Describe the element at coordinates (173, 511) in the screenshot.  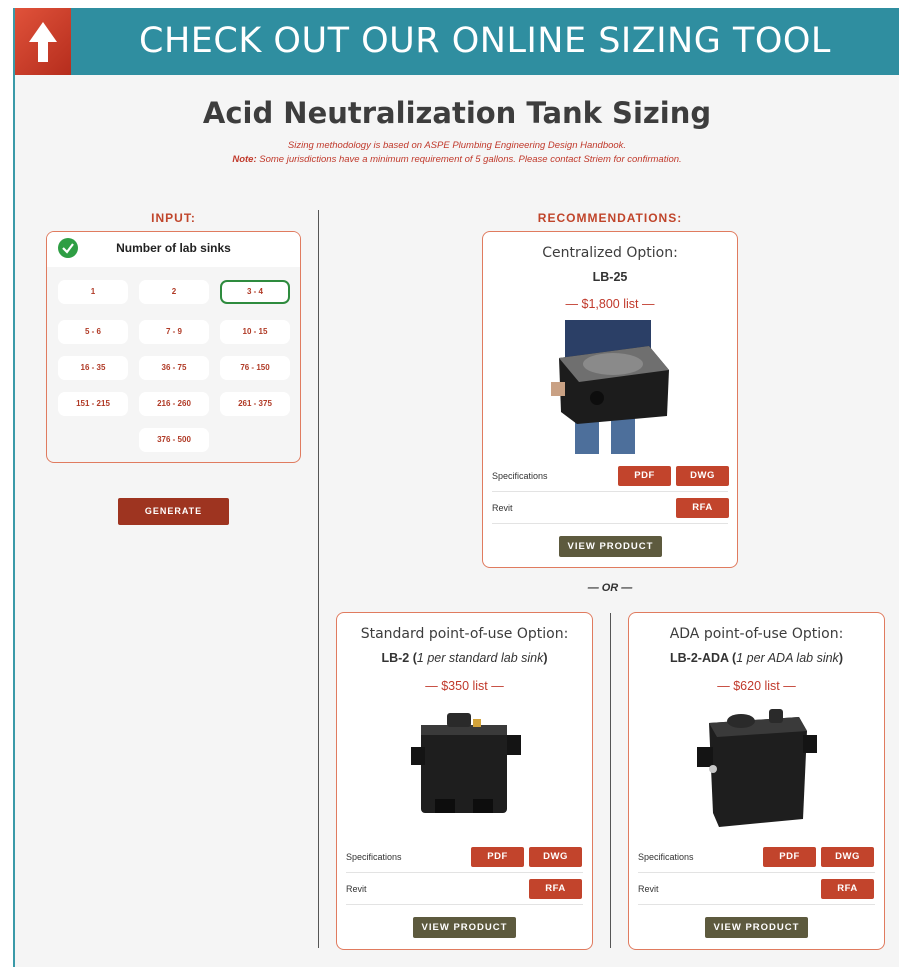
I see `generate-button: GENERATE` at that location.